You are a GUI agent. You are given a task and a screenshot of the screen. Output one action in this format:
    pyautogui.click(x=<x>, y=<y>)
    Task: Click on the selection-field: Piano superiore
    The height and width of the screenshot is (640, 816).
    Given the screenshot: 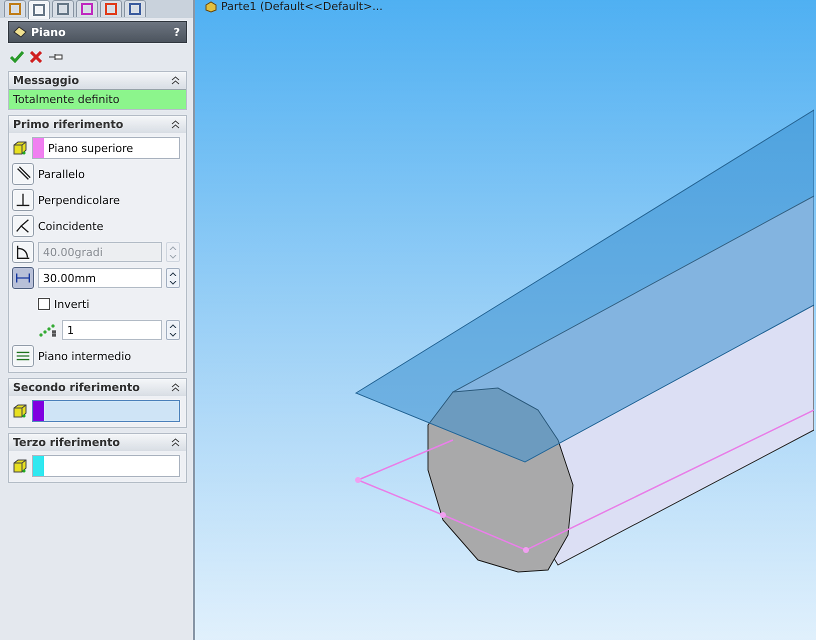 What is the action you would take?
    pyautogui.click(x=106, y=148)
    